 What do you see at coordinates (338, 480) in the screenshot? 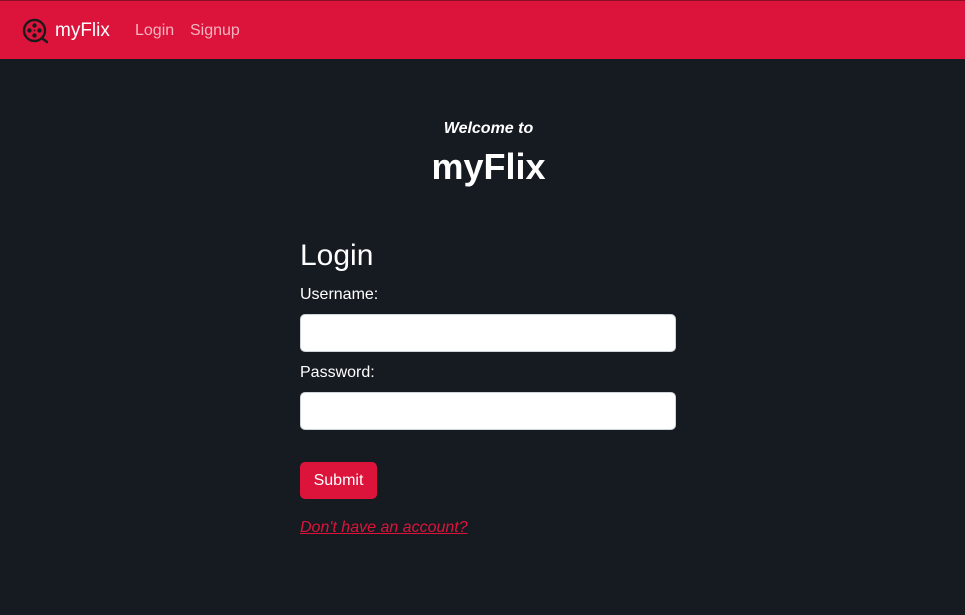
I see `submit-button: Submit` at bounding box center [338, 480].